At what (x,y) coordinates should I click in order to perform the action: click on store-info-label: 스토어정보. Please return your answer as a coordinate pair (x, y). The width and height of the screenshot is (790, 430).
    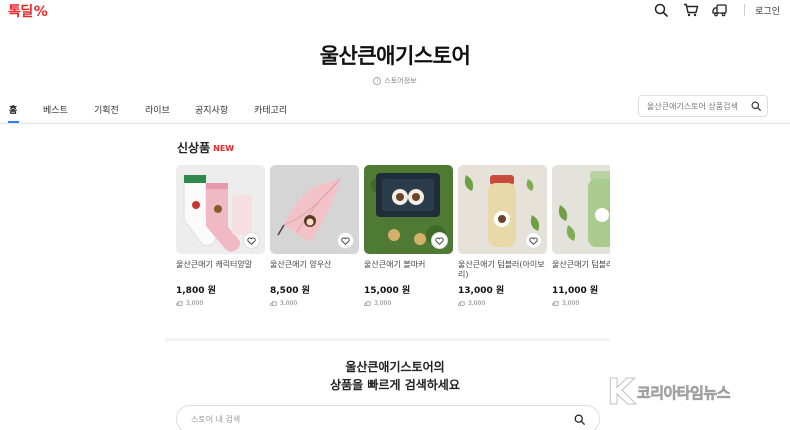
    Looking at the image, I should click on (400, 81).